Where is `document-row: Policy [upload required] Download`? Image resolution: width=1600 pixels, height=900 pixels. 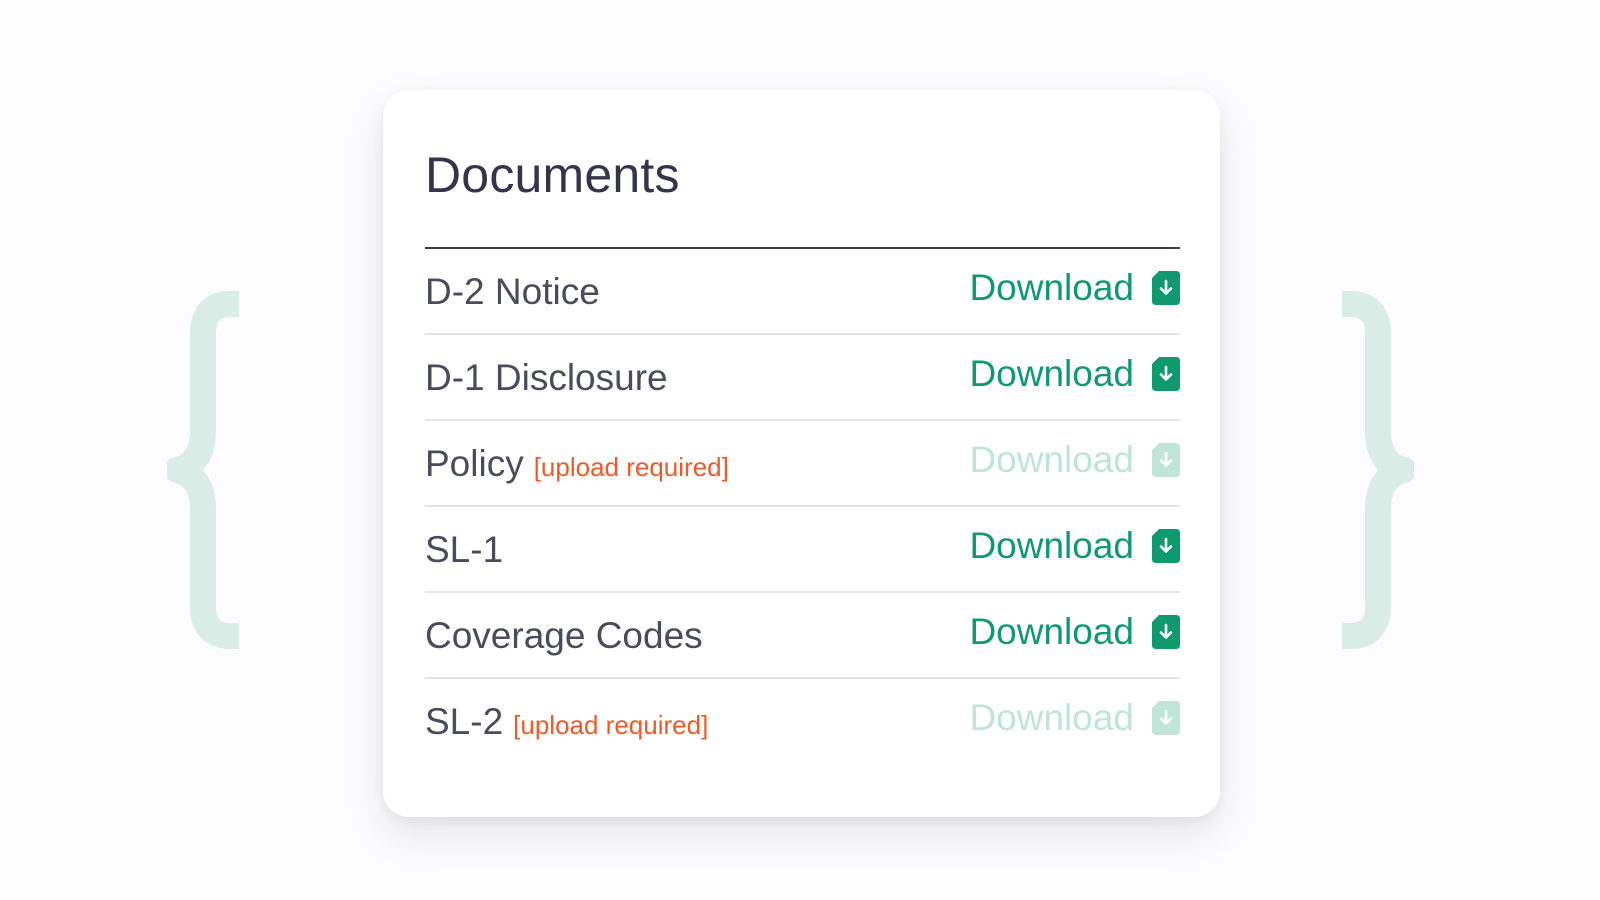 document-row: Policy [upload required] Download is located at coordinates (802, 464).